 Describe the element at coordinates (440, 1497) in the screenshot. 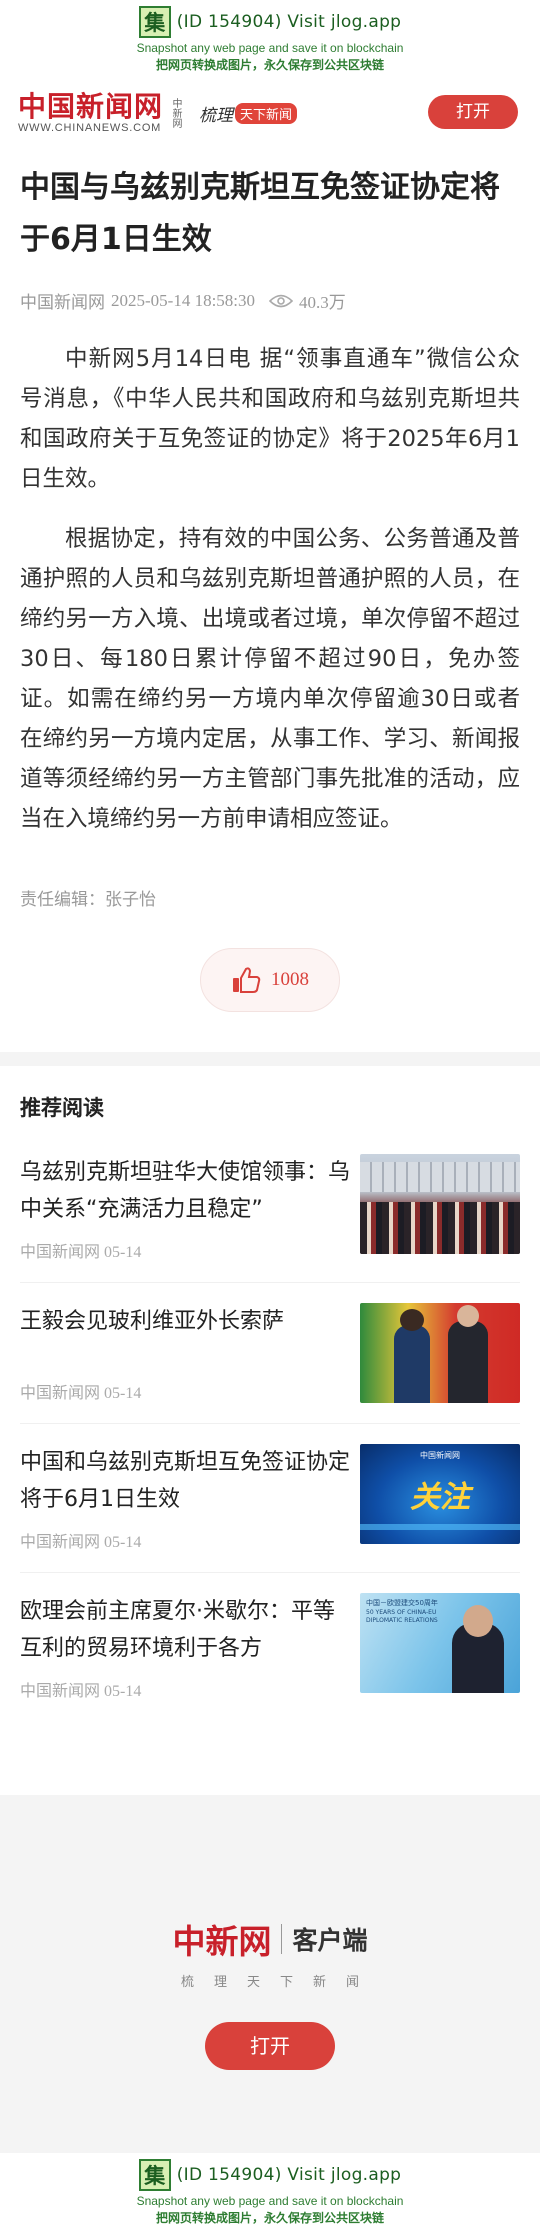

I see `thumb-caption-main: 关注` at that location.